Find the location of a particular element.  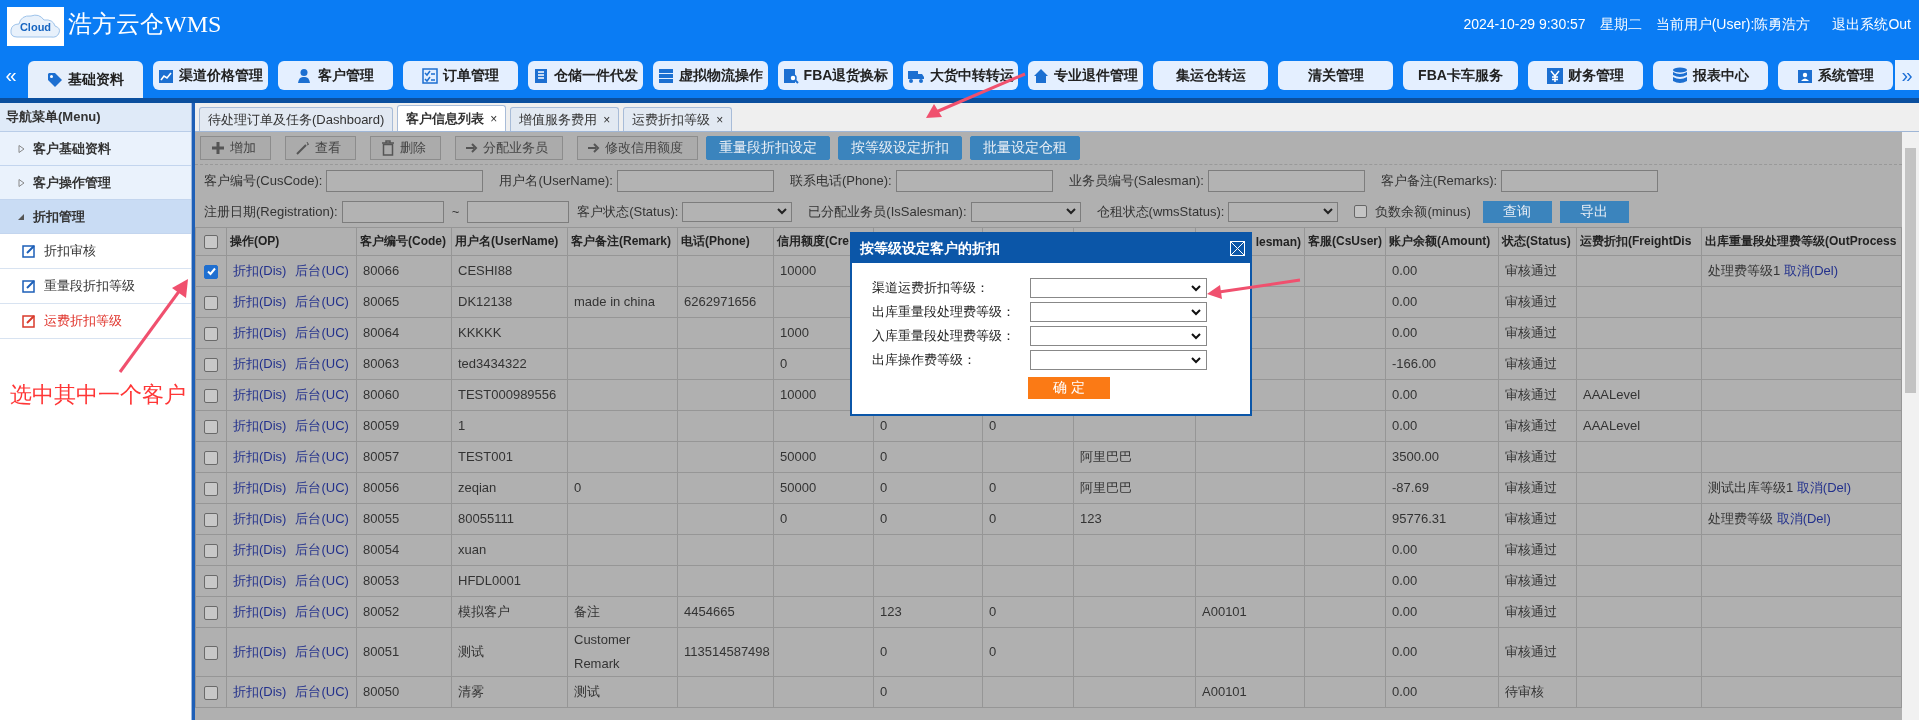

nav-tab: 订单管理 is located at coordinates (460, 75).